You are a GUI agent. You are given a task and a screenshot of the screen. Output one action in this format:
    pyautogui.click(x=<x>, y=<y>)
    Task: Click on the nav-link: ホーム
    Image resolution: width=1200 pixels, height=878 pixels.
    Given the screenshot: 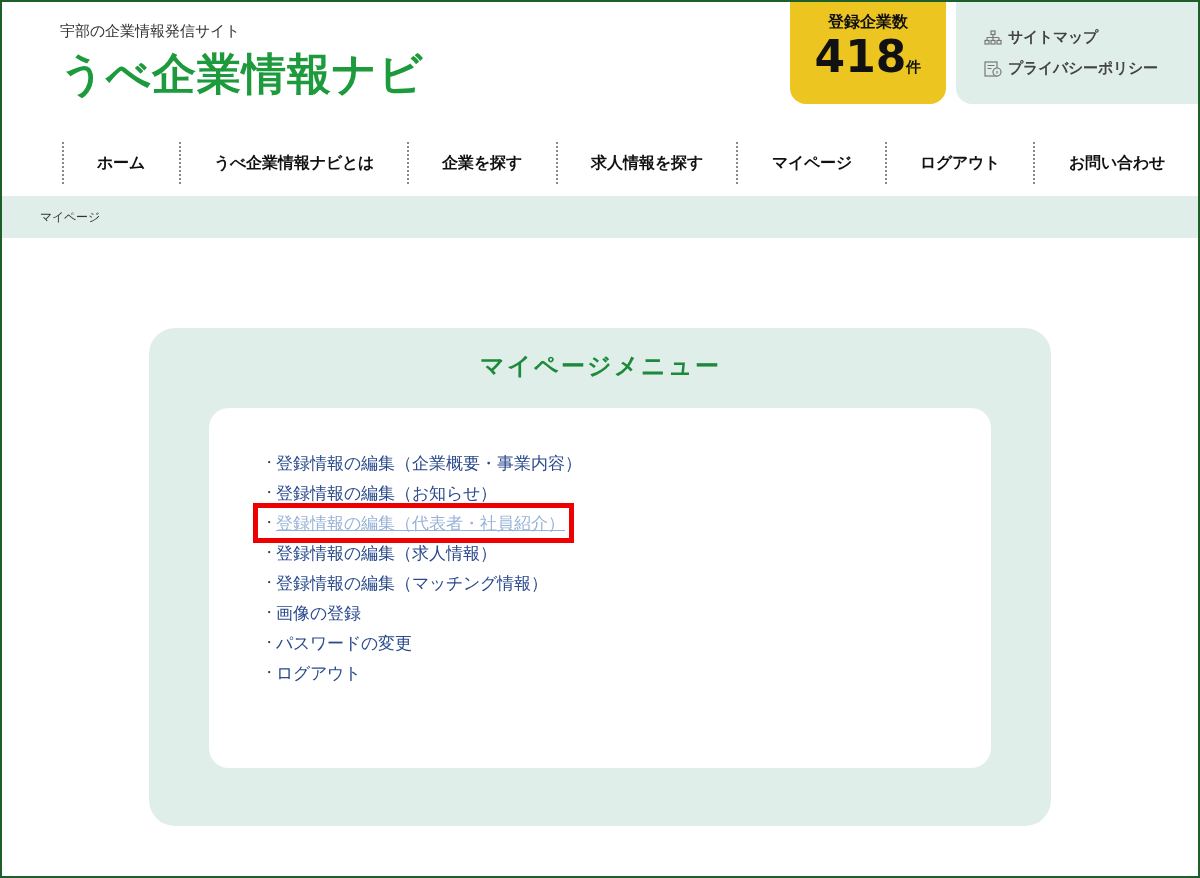 What is the action you would take?
    pyautogui.click(x=120, y=163)
    